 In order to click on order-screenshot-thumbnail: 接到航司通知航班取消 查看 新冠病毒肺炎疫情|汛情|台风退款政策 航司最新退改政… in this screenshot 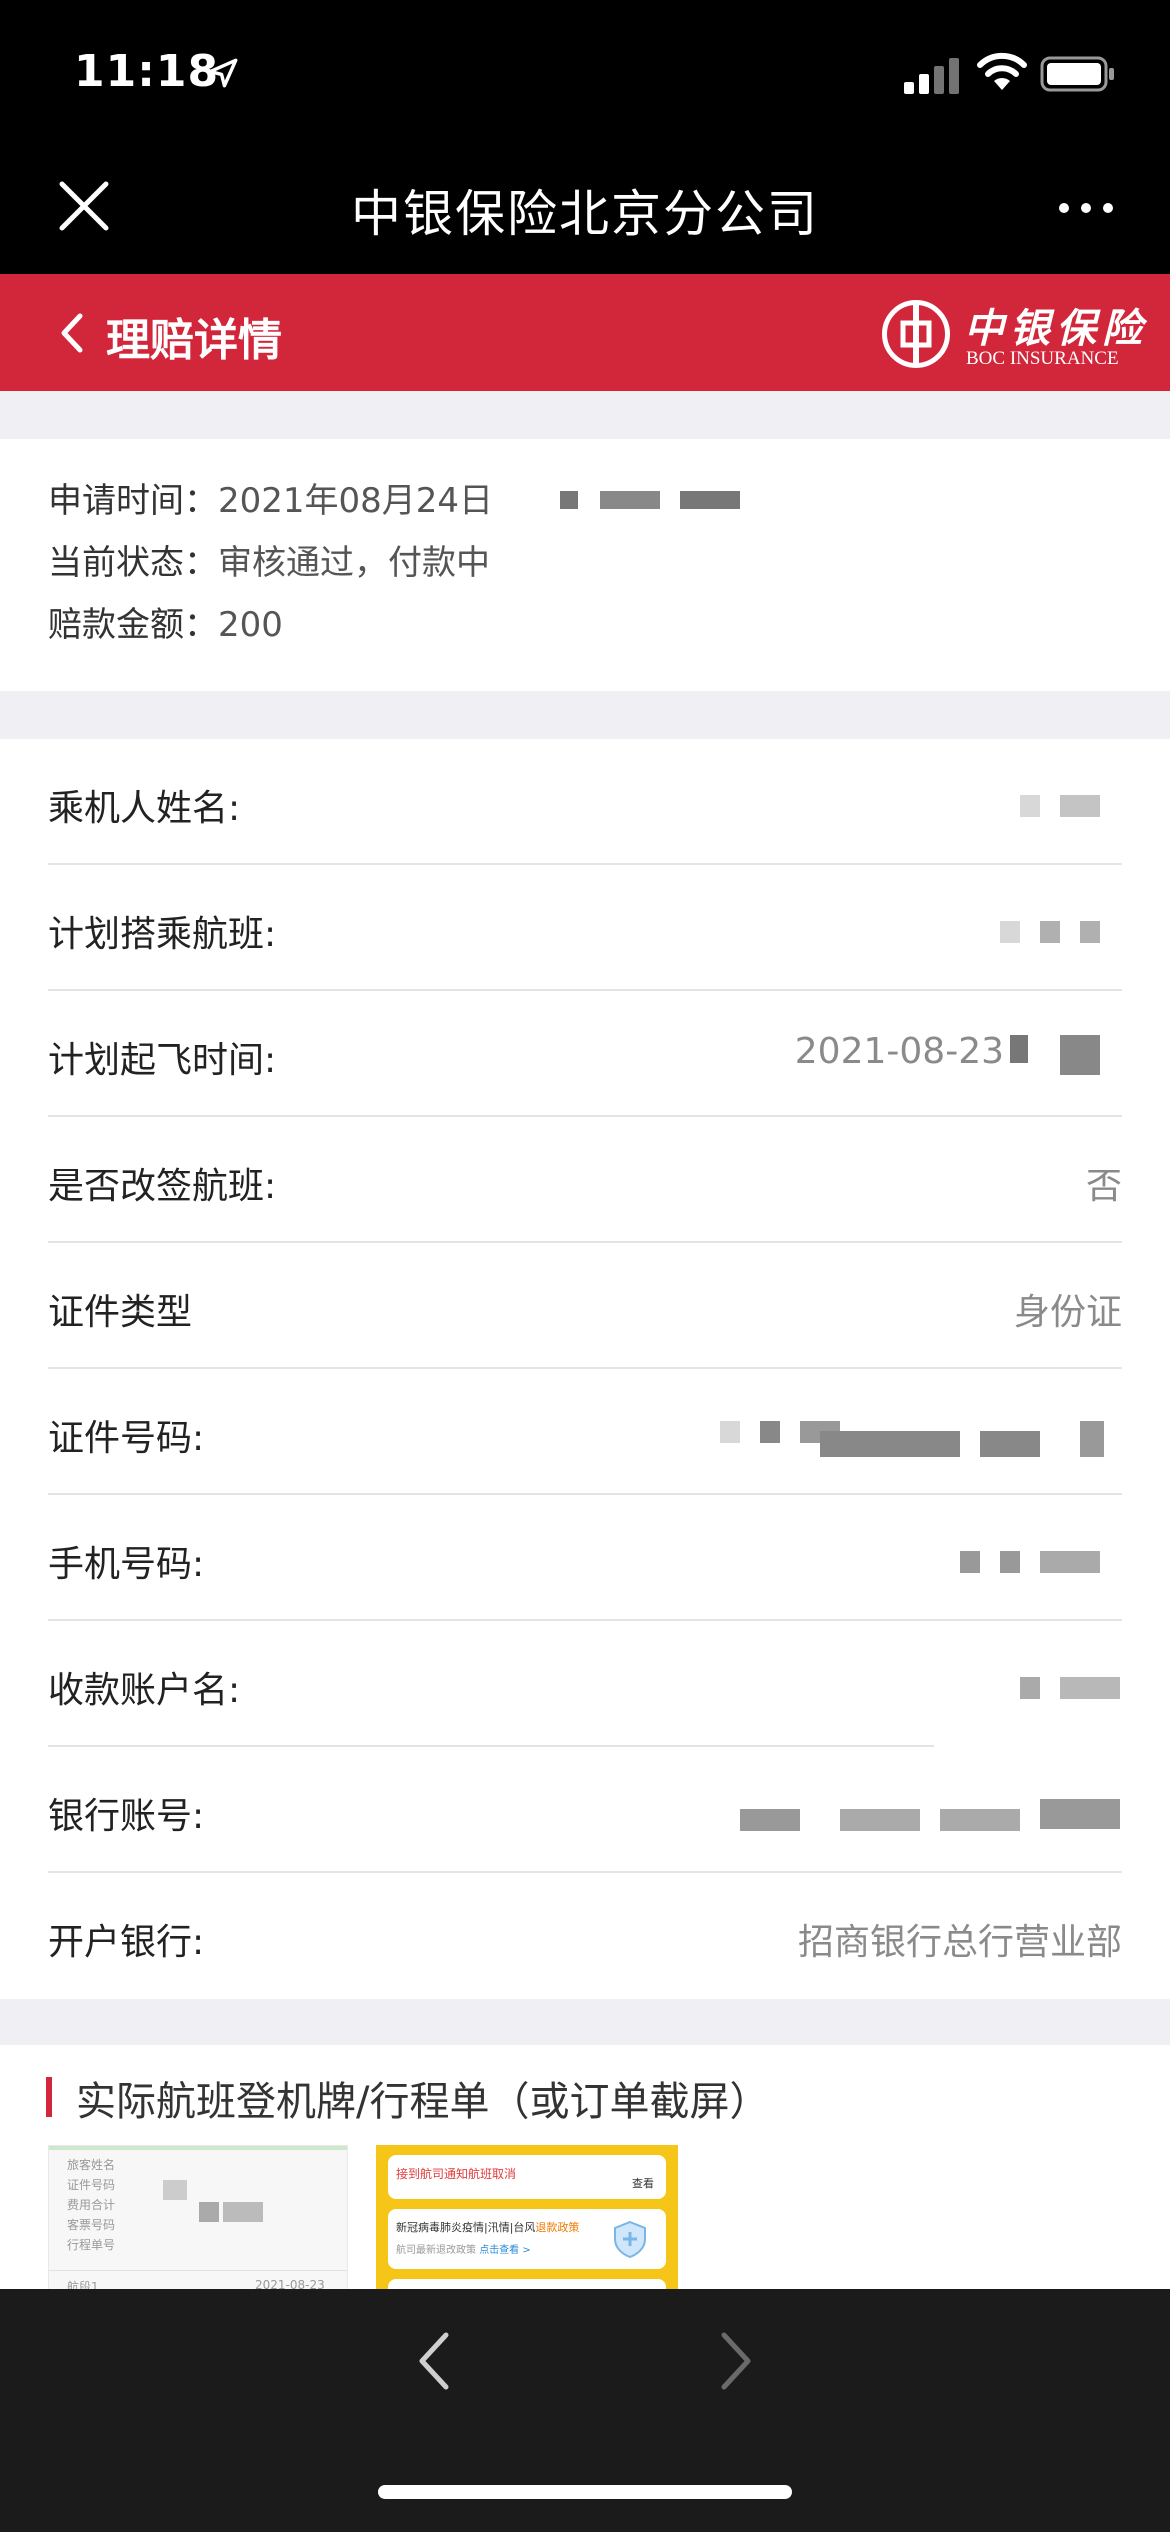, I will do `click(527, 2217)`.